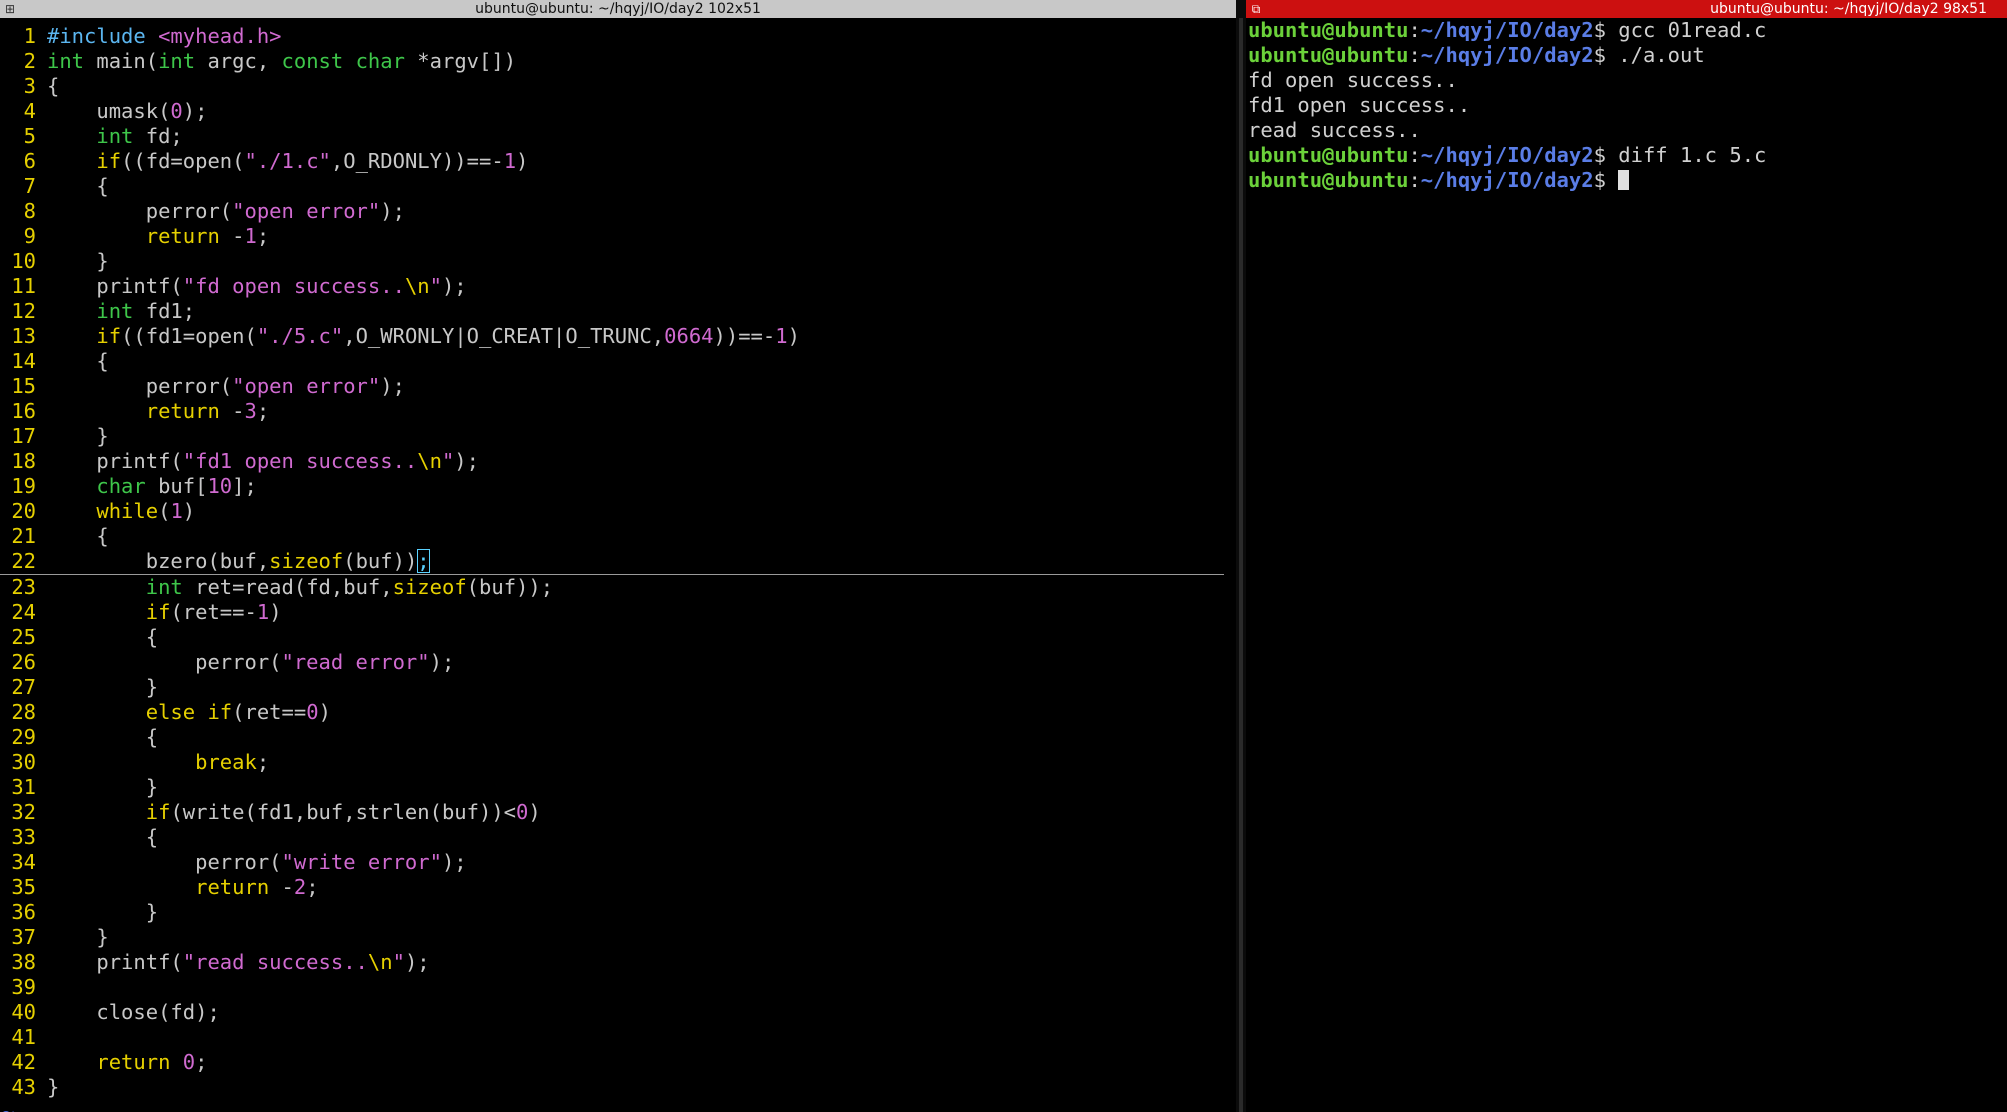 Image resolution: width=2007 pixels, height=1112 pixels. Describe the element at coordinates (618, 1087) in the screenshot. I see `code-line: 43}` at that location.